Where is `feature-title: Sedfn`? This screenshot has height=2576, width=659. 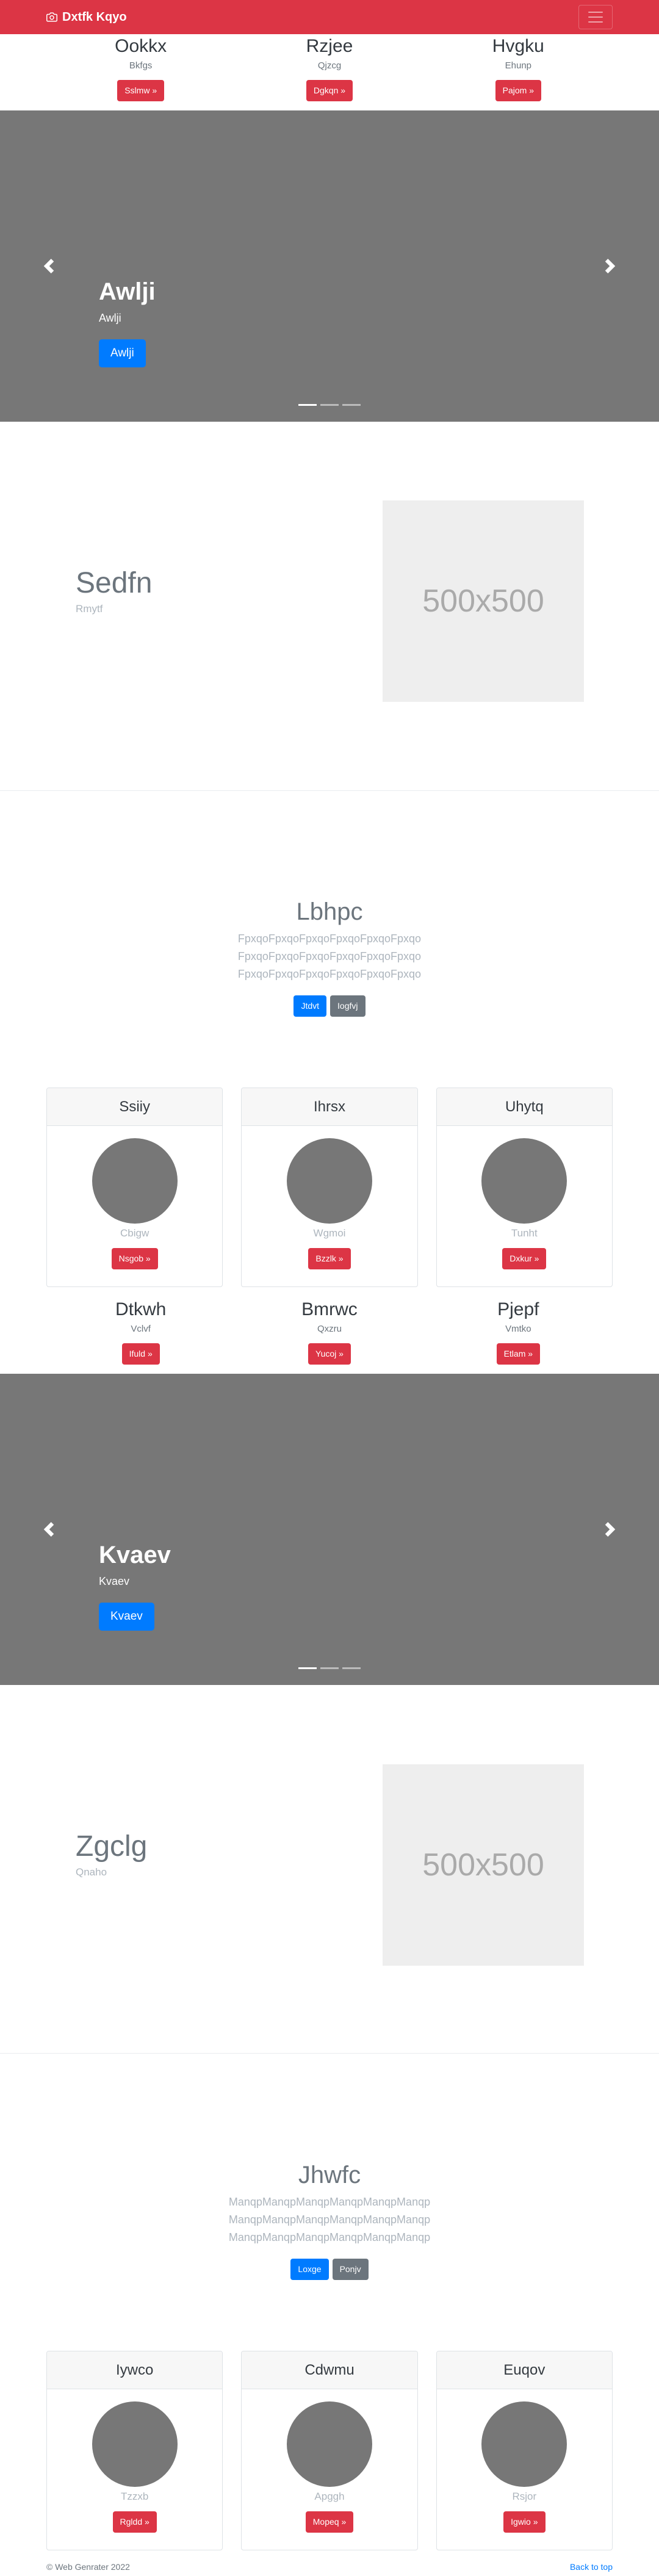 feature-title: Sedfn is located at coordinates (114, 583).